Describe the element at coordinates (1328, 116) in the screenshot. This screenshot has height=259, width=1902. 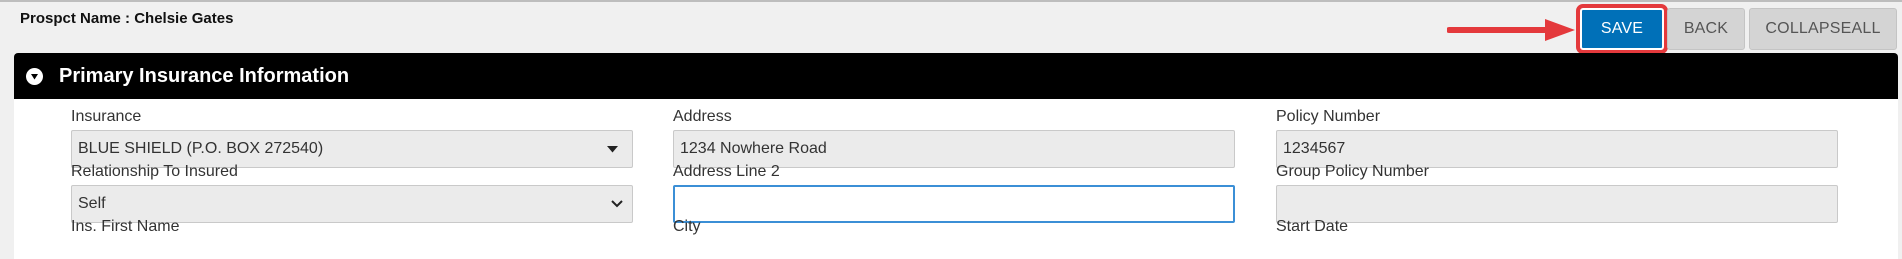
I see `policy-number-label: Policy Number` at that location.